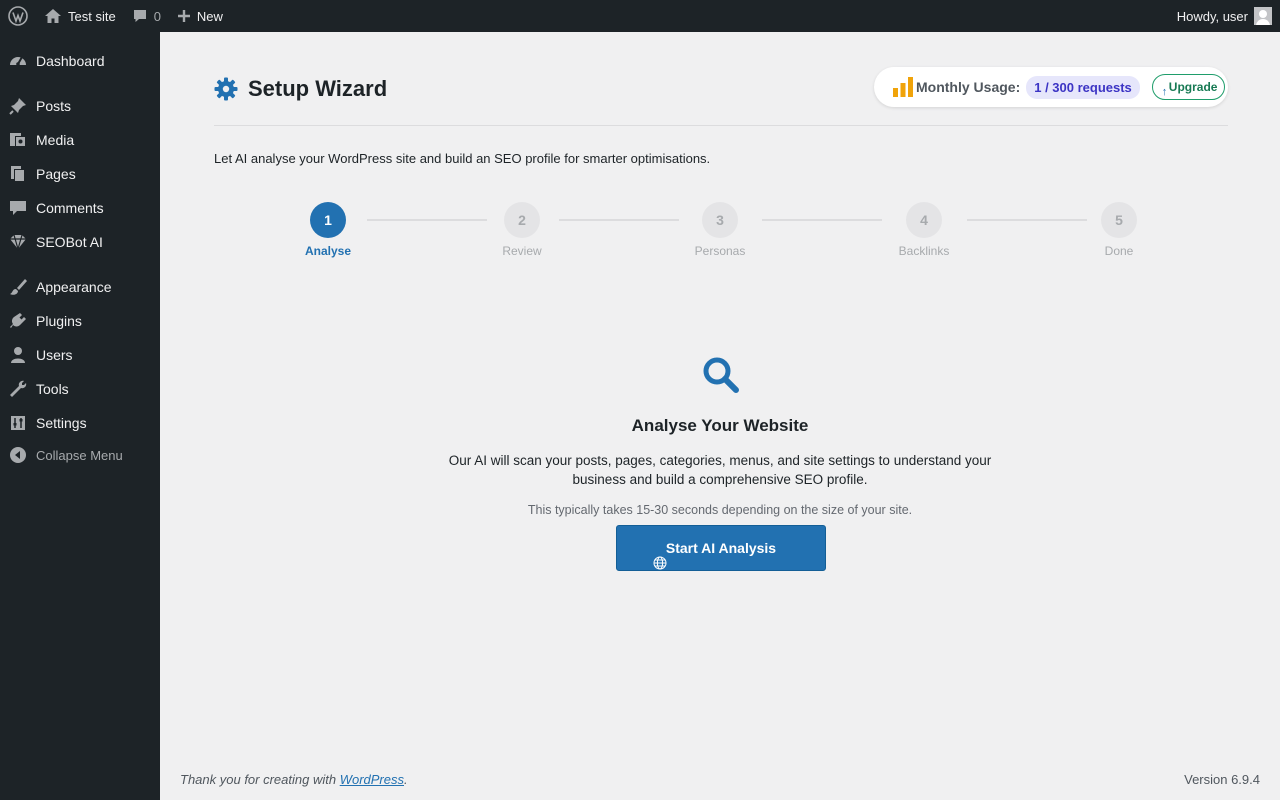 Image resolution: width=1280 pixels, height=800 pixels. What do you see at coordinates (18, 174) in the screenshot?
I see `pages-icon` at bounding box center [18, 174].